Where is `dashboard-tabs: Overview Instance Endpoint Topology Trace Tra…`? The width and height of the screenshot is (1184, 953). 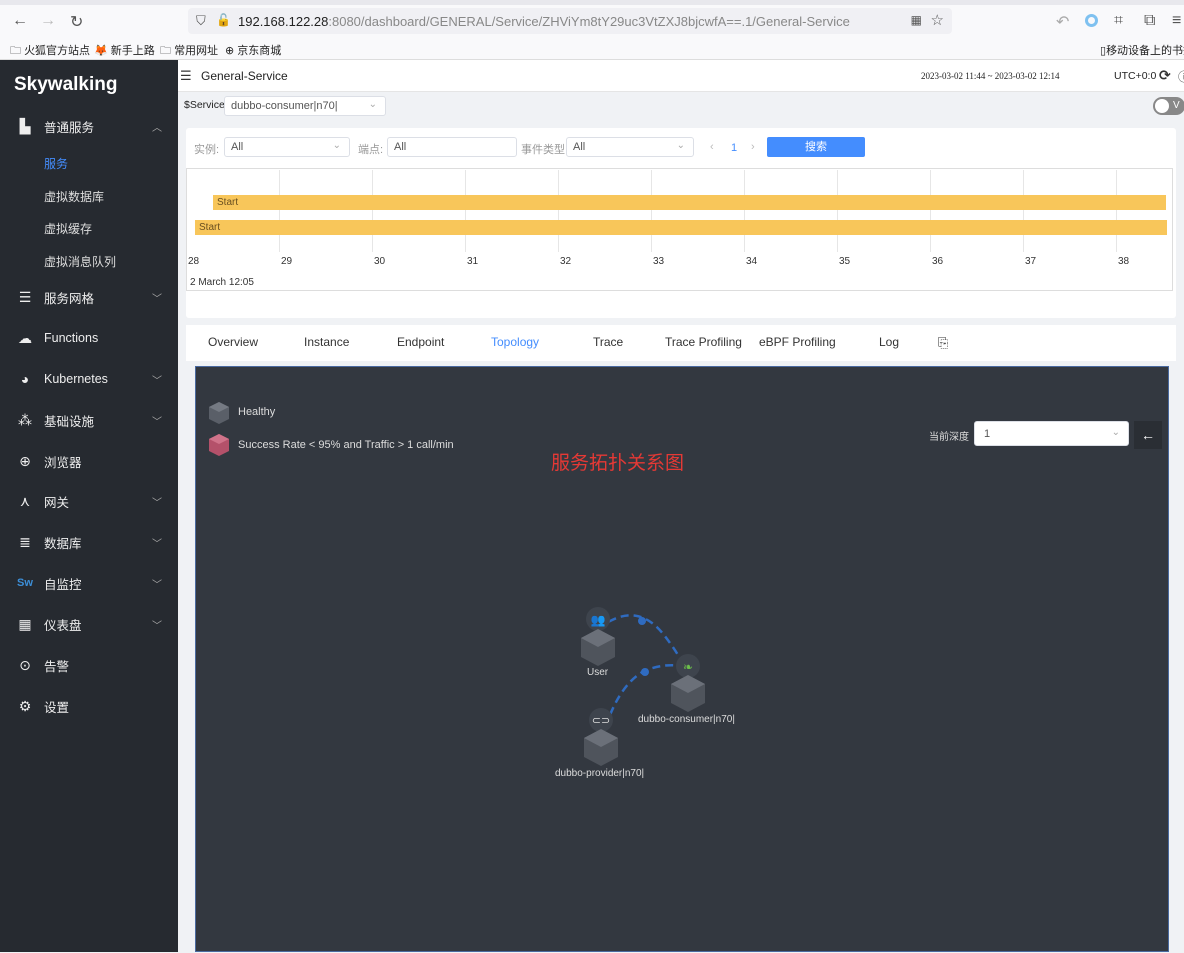 dashboard-tabs: Overview Instance Endpoint Topology Trace Tra… is located at coordinates (681, 343).